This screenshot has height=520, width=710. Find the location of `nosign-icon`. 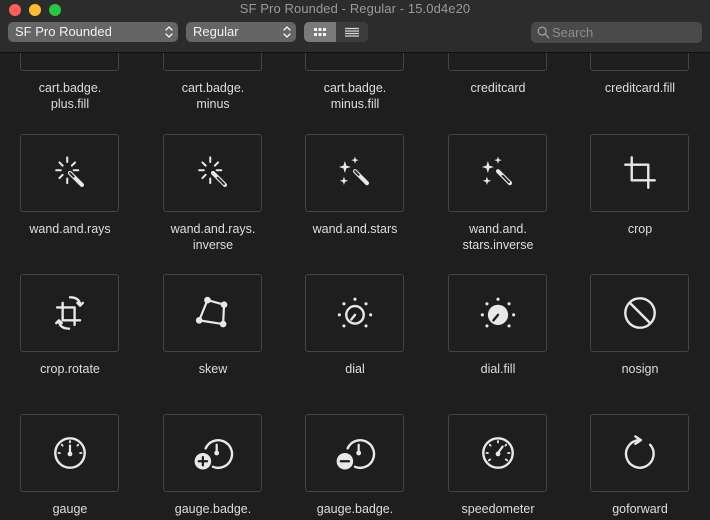

nosign-icon is located at coordinates (639, 313).